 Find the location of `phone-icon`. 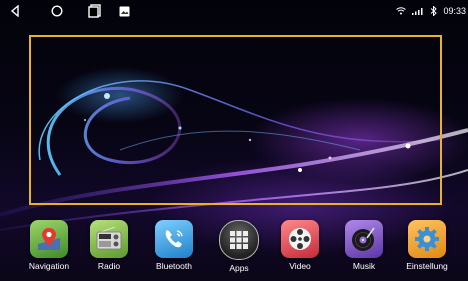

phone-icon is located at coordinates (174, 239).